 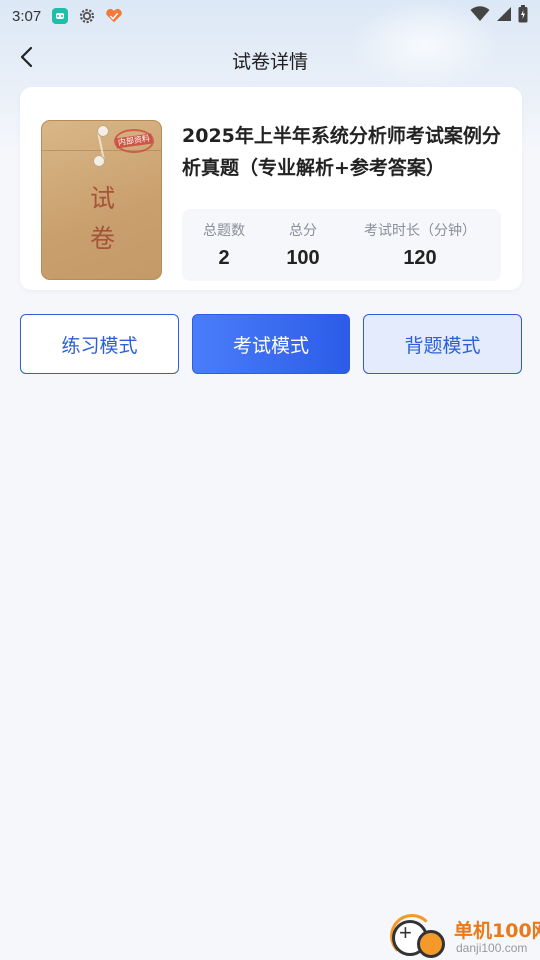 What do you see at coordinates (60, 16) in the screenshot?
I see `app-notification-icon` at bounding box center [60, 16].